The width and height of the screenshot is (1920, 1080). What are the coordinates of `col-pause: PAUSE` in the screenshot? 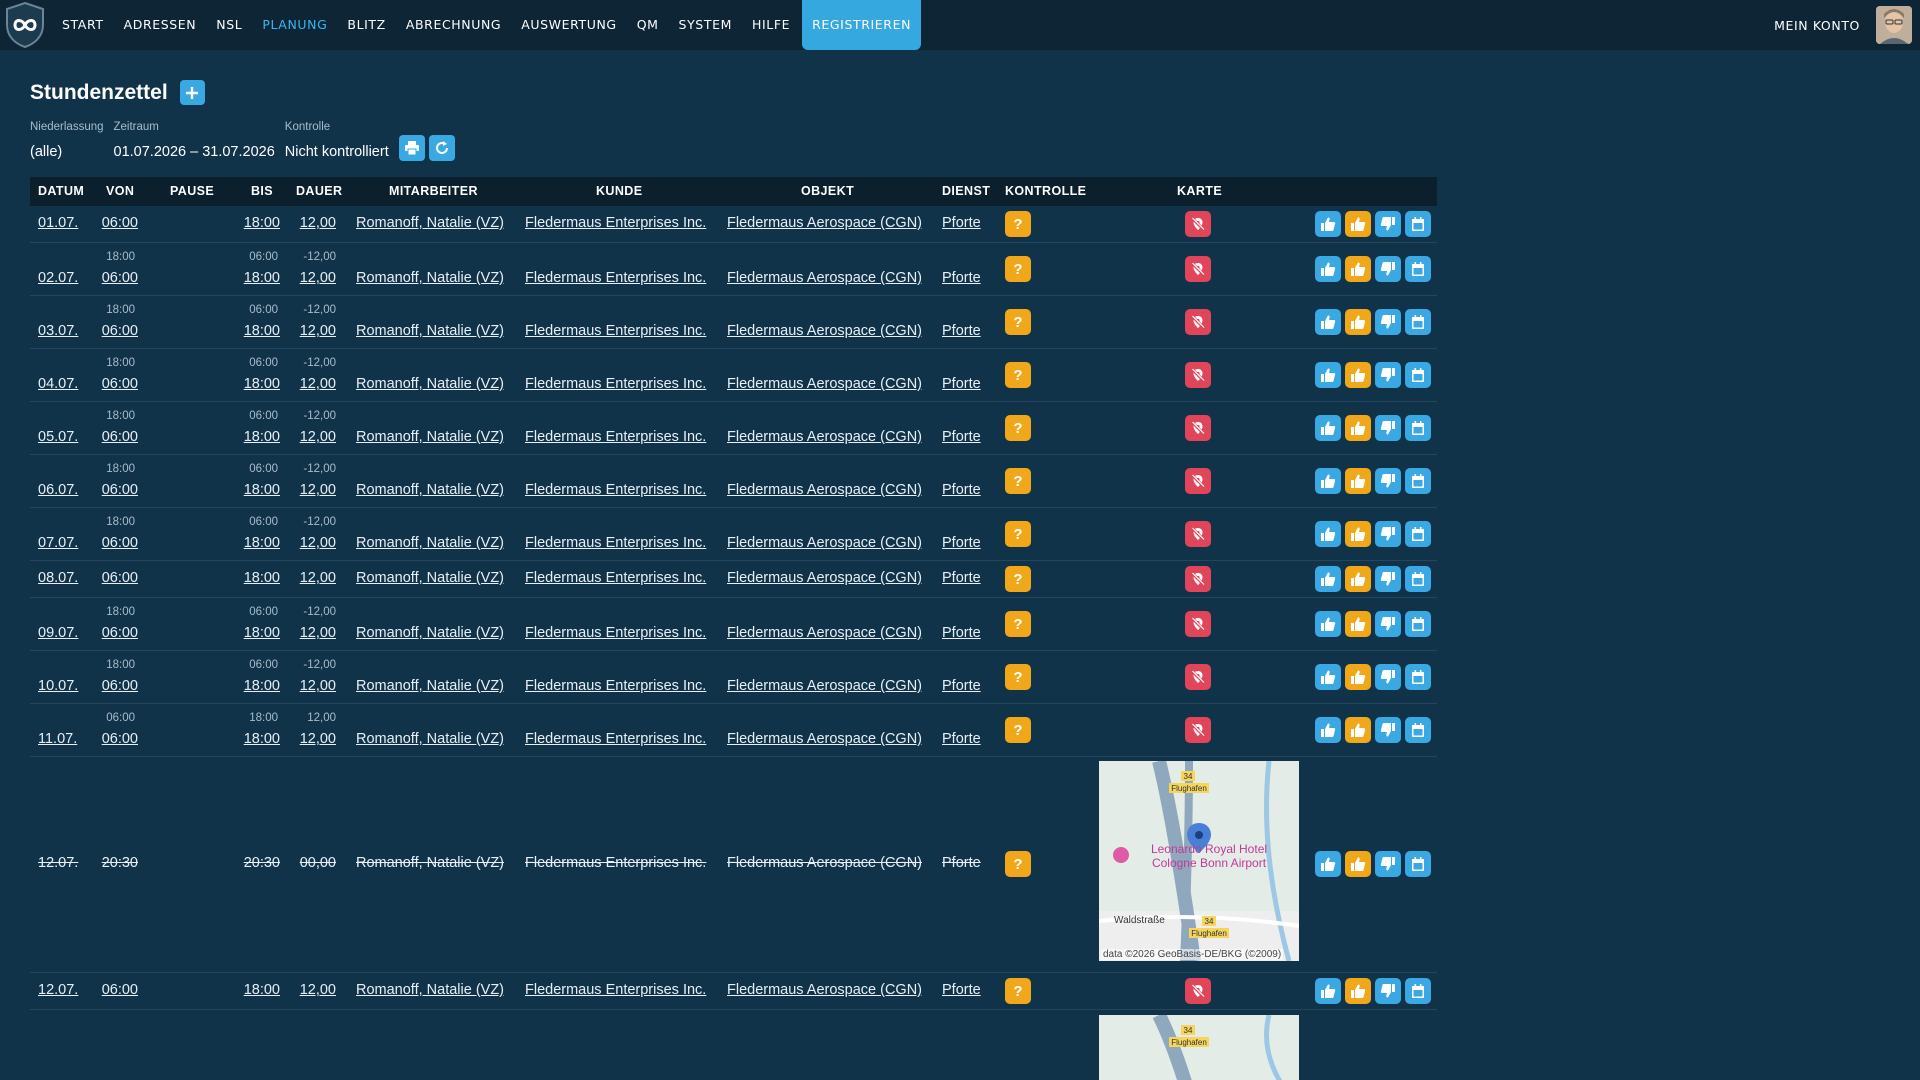 It's located at (192, 191).